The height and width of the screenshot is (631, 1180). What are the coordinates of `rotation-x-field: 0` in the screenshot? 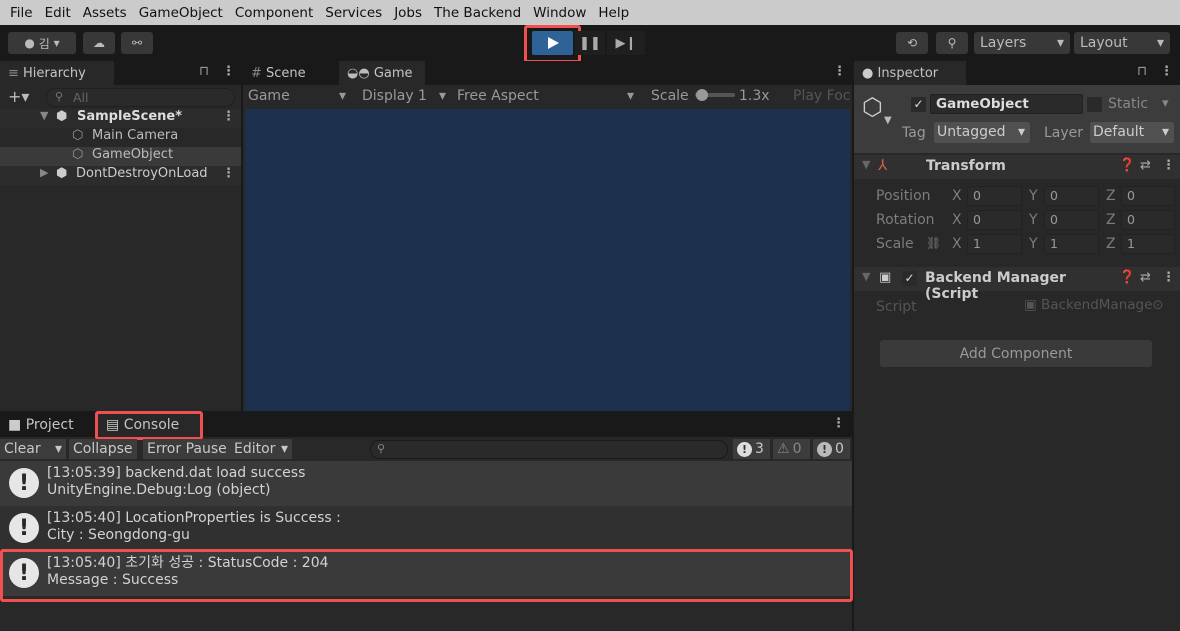 It's located at (994, 220).